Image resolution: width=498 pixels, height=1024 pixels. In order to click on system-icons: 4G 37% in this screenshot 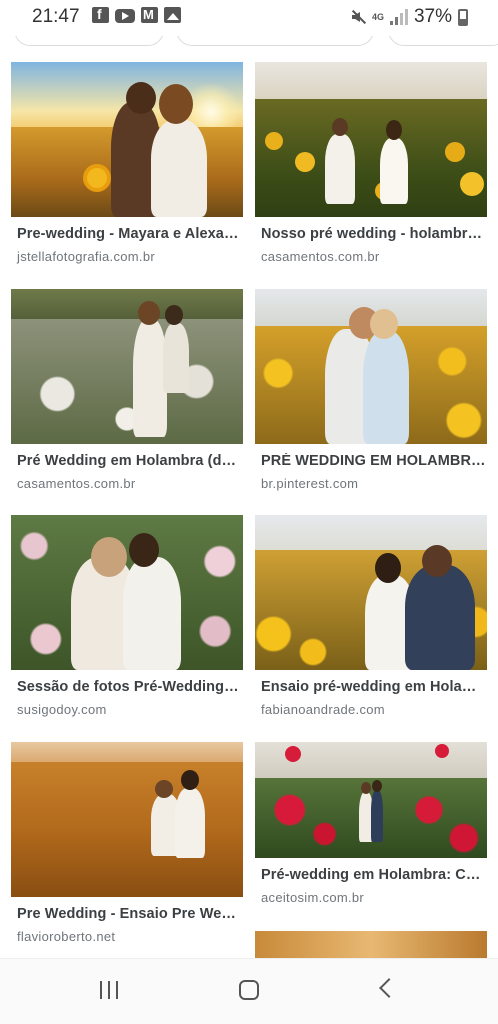, I will do `click(409, 17)`.